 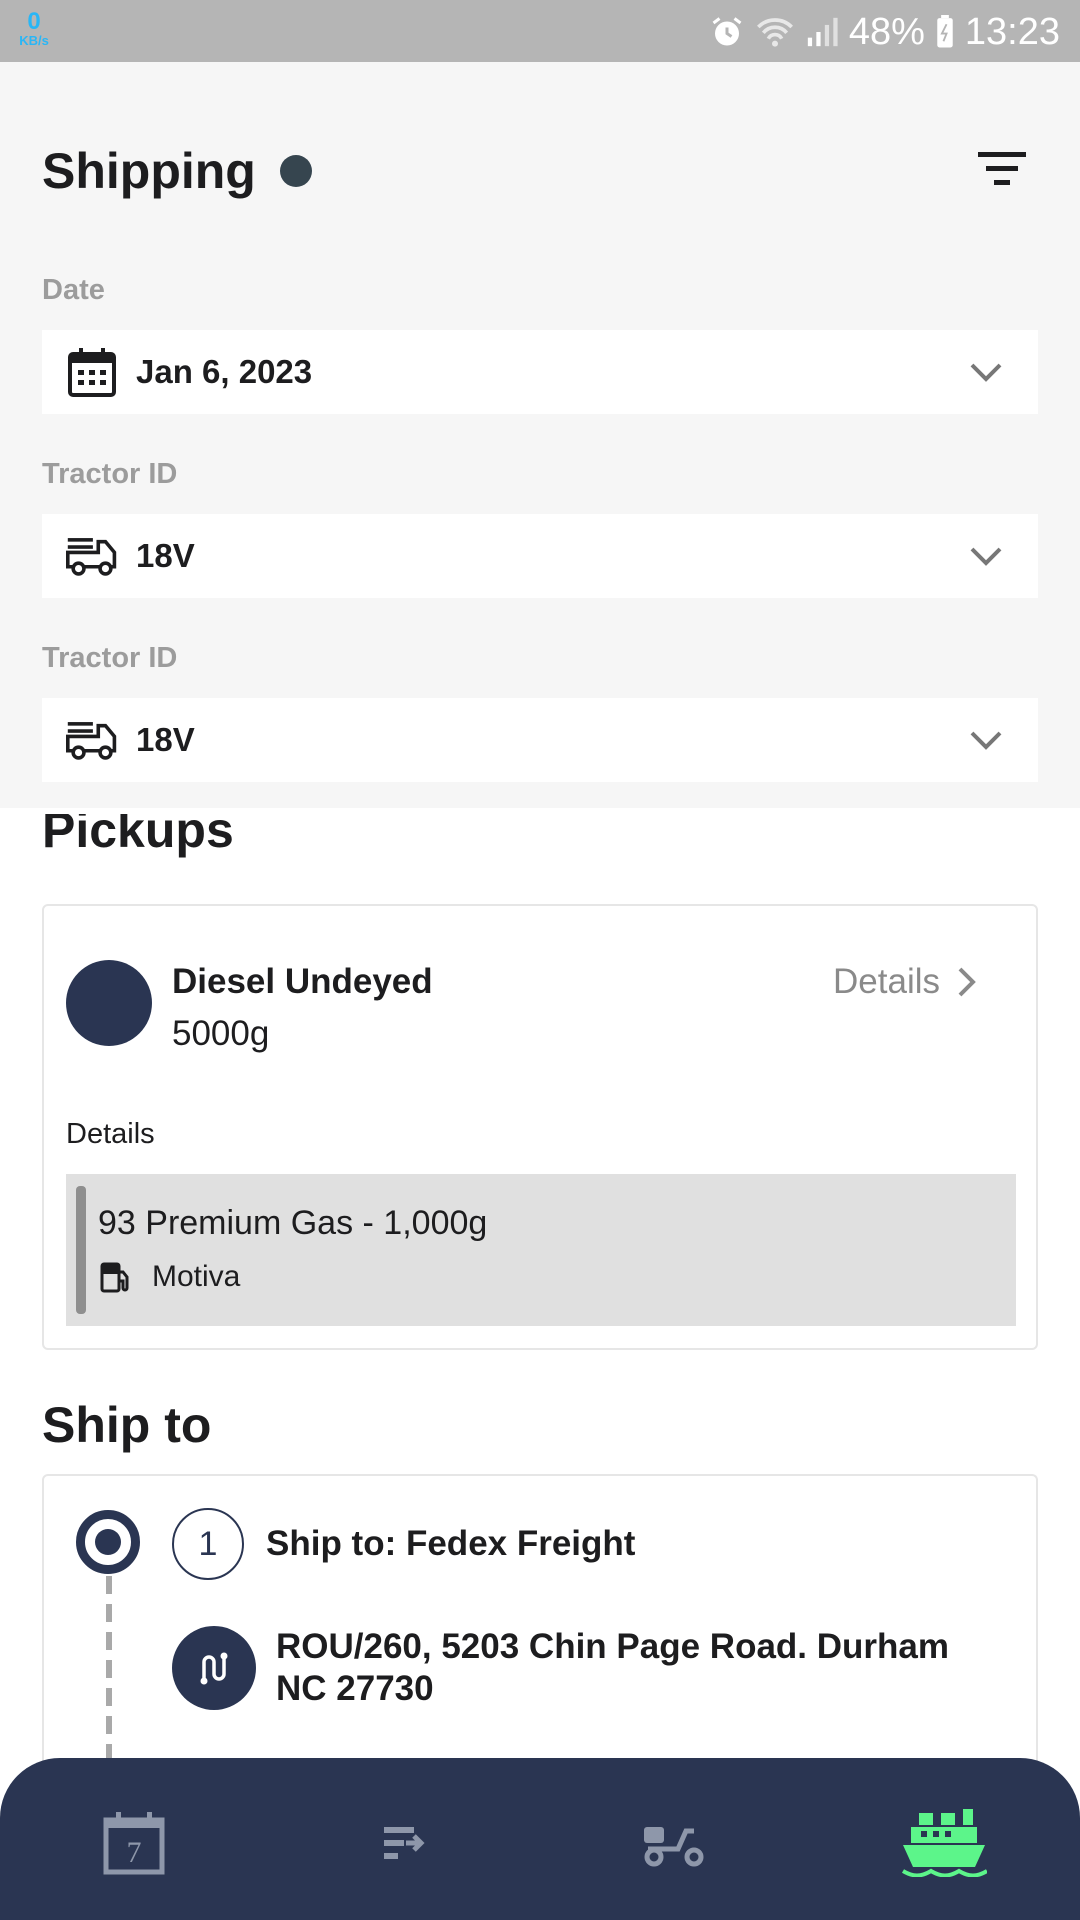 What do you see at coordinates (34, 40) in the screenshot?
I see `network-speed-unit: KB/s` at bounding box center [34, 40].